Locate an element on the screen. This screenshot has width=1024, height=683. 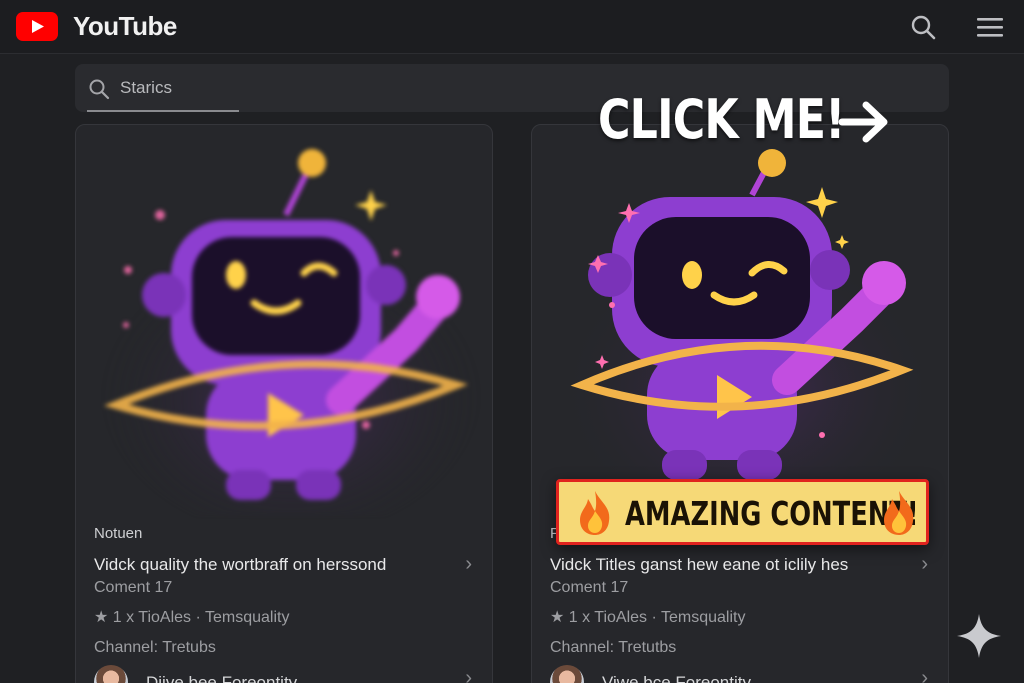
top-app-bar: YouTube is located at coordinates (512, 27).